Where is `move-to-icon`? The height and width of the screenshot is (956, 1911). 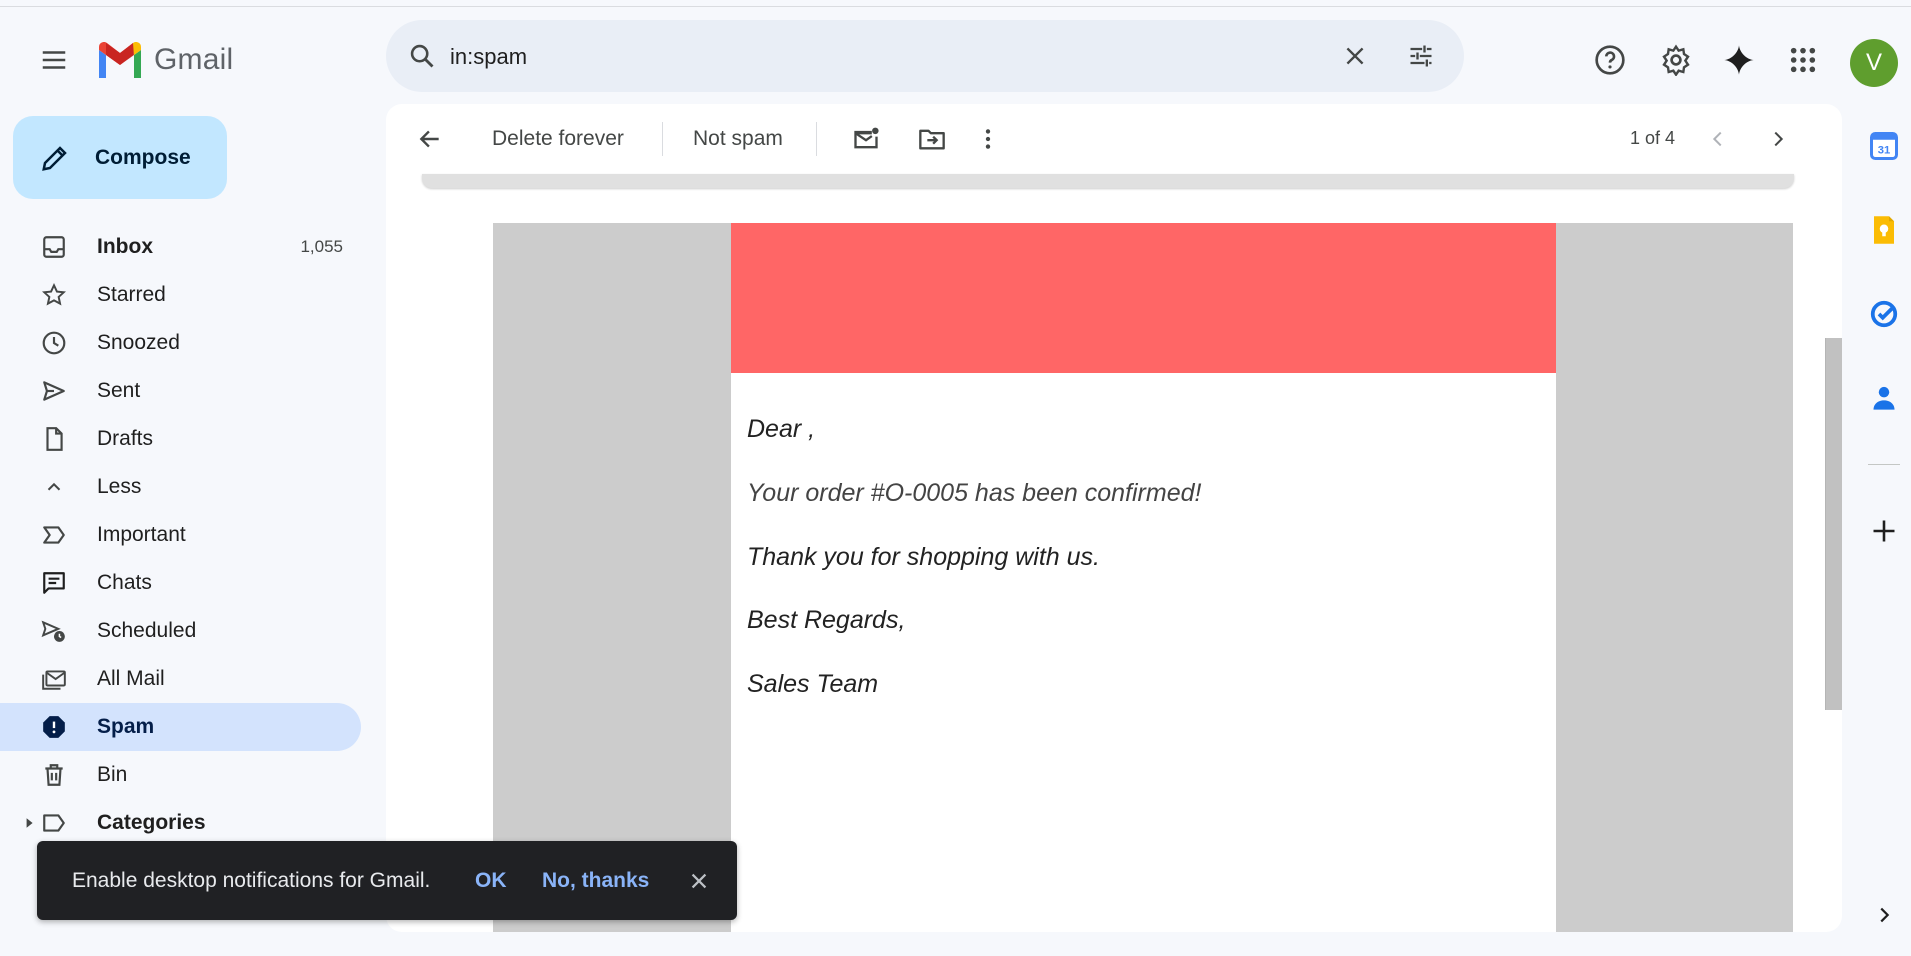
move-to-icon is located at coordinates (932, 139).